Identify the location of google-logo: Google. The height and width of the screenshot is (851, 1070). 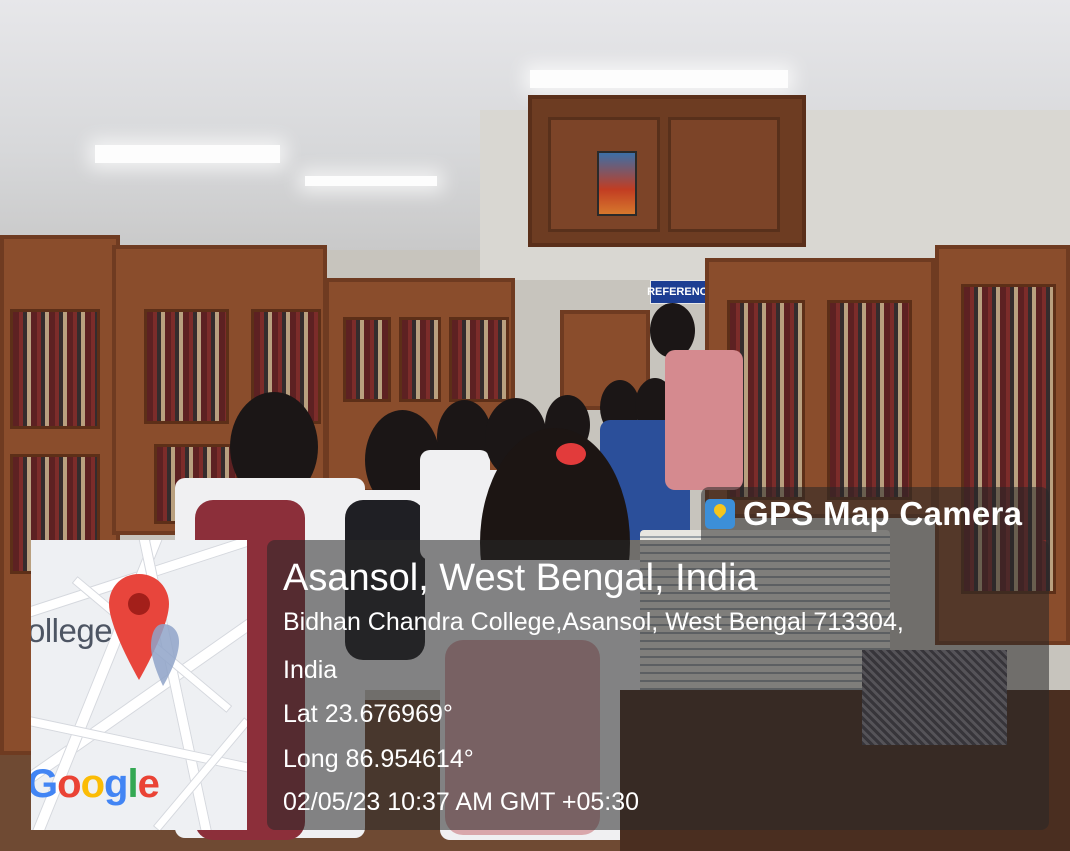
(95, 784).